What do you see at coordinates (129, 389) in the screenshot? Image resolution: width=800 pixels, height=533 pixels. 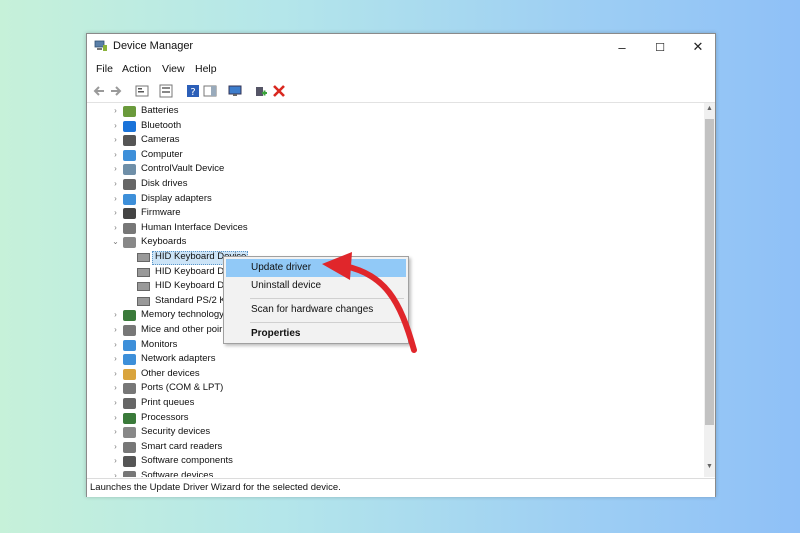 I see `port-icon` at bounding box center [129, 389].